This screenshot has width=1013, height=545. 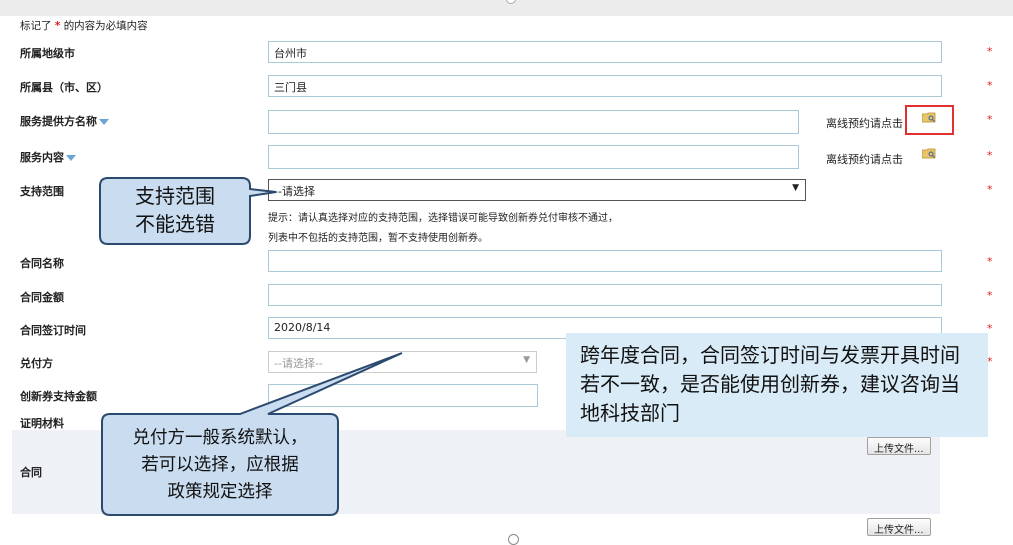 I want to click on contract-name-input, so click(x=605, y=261).